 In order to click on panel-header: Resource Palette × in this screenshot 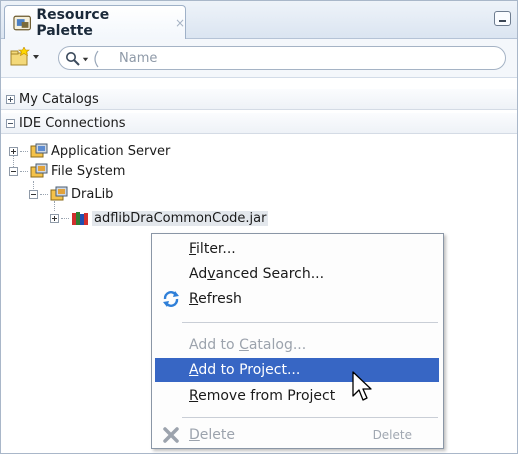, I will do `click(259, 20)`.